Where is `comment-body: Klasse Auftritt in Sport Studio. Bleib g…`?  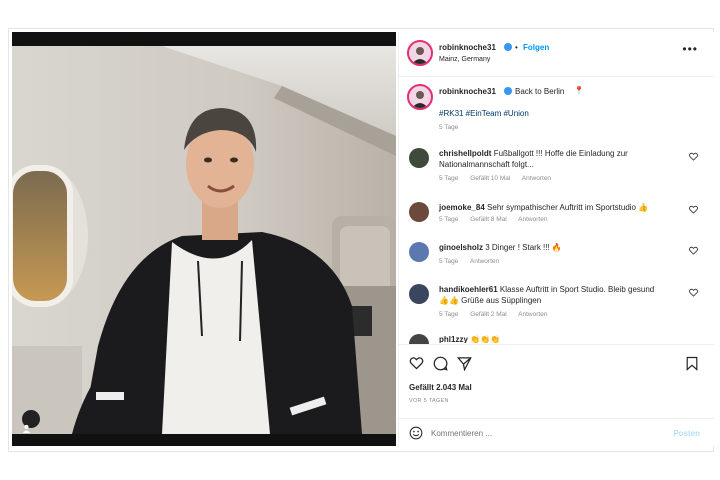 comment-body: Klasse Auftritt in Sport Studio. Bleib g… is located at coordinates (577, 289).